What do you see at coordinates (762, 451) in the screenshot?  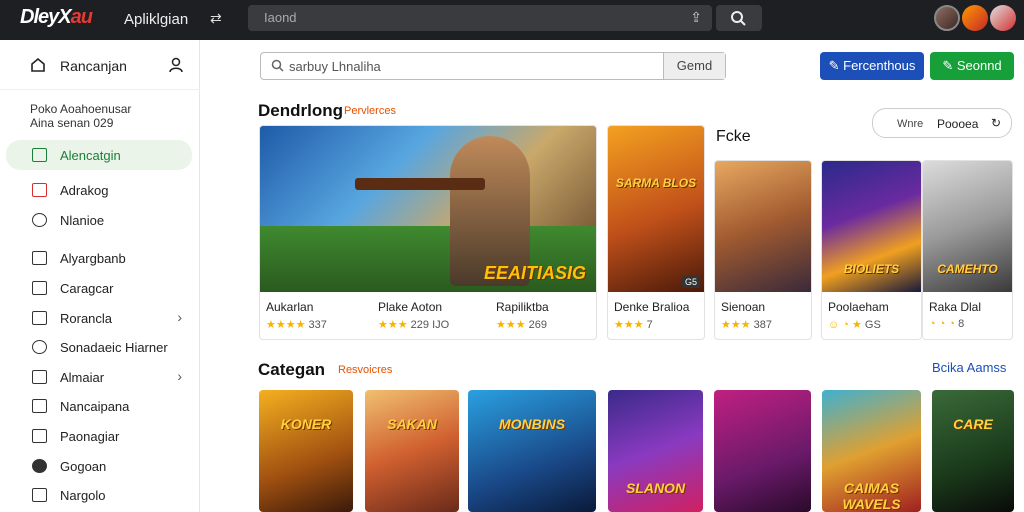 I see `category-tile` at bounding box center [762, 451].